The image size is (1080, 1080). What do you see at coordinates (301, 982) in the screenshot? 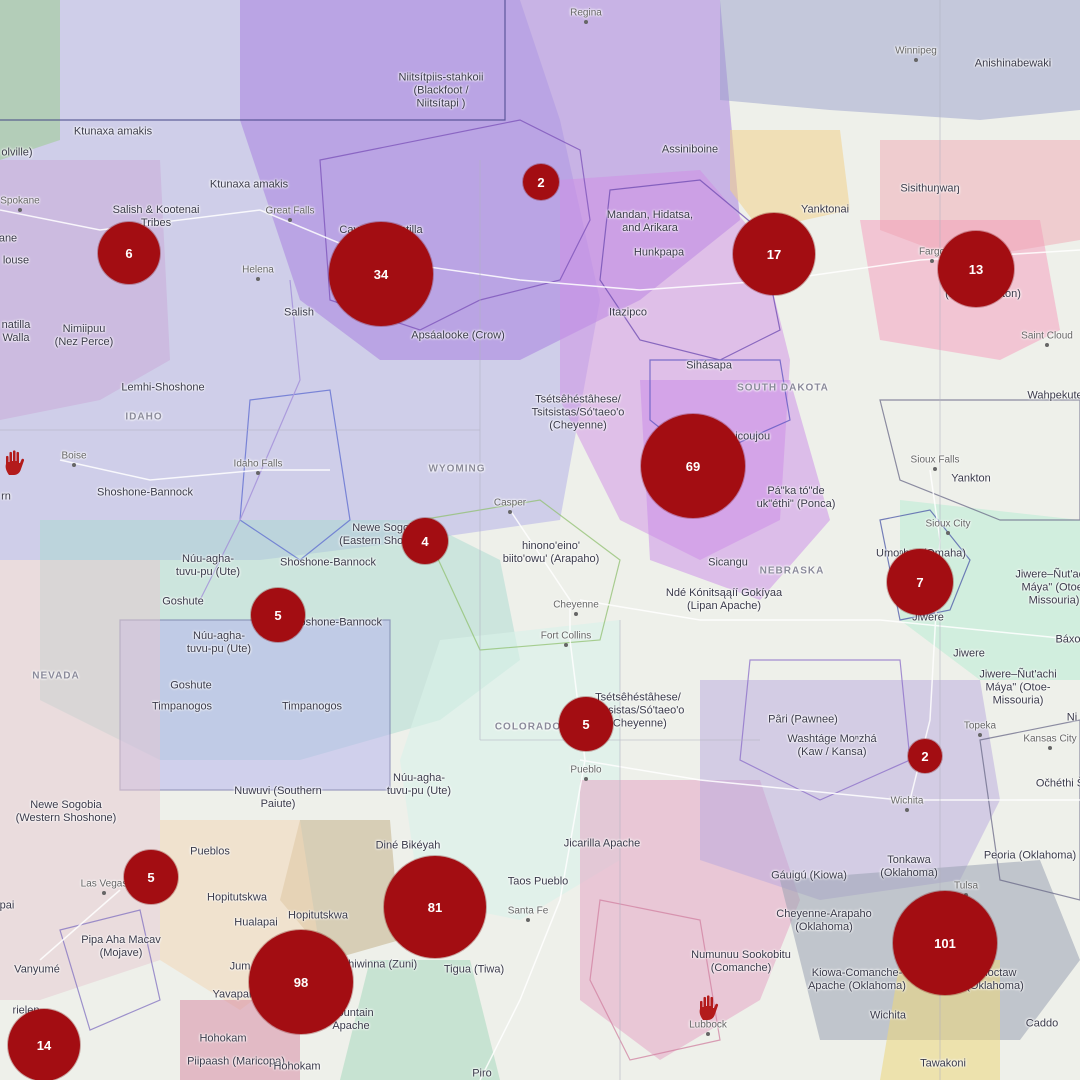
I see `cluster-marker: 98` at bounding box center [301, 982].